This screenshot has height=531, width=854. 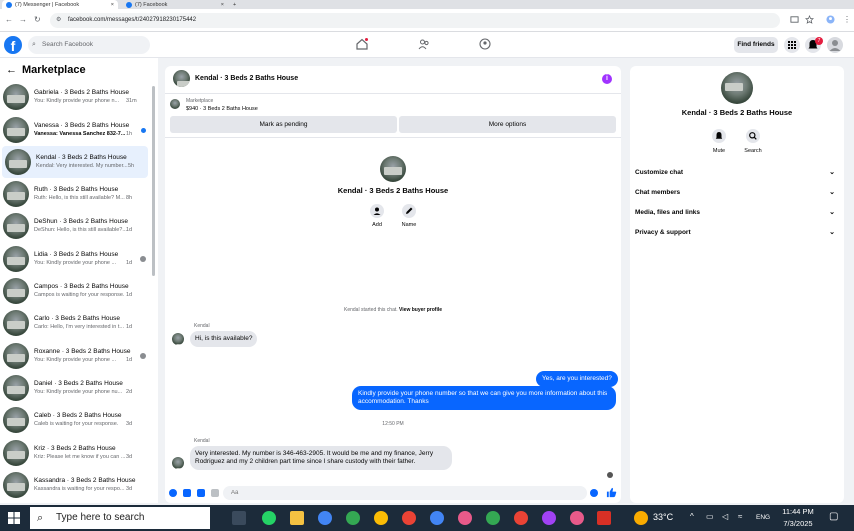 What do you see at coordinates (641, 518) in the screenshot?
I see `weather-icon` at bounding box center [641, 518].